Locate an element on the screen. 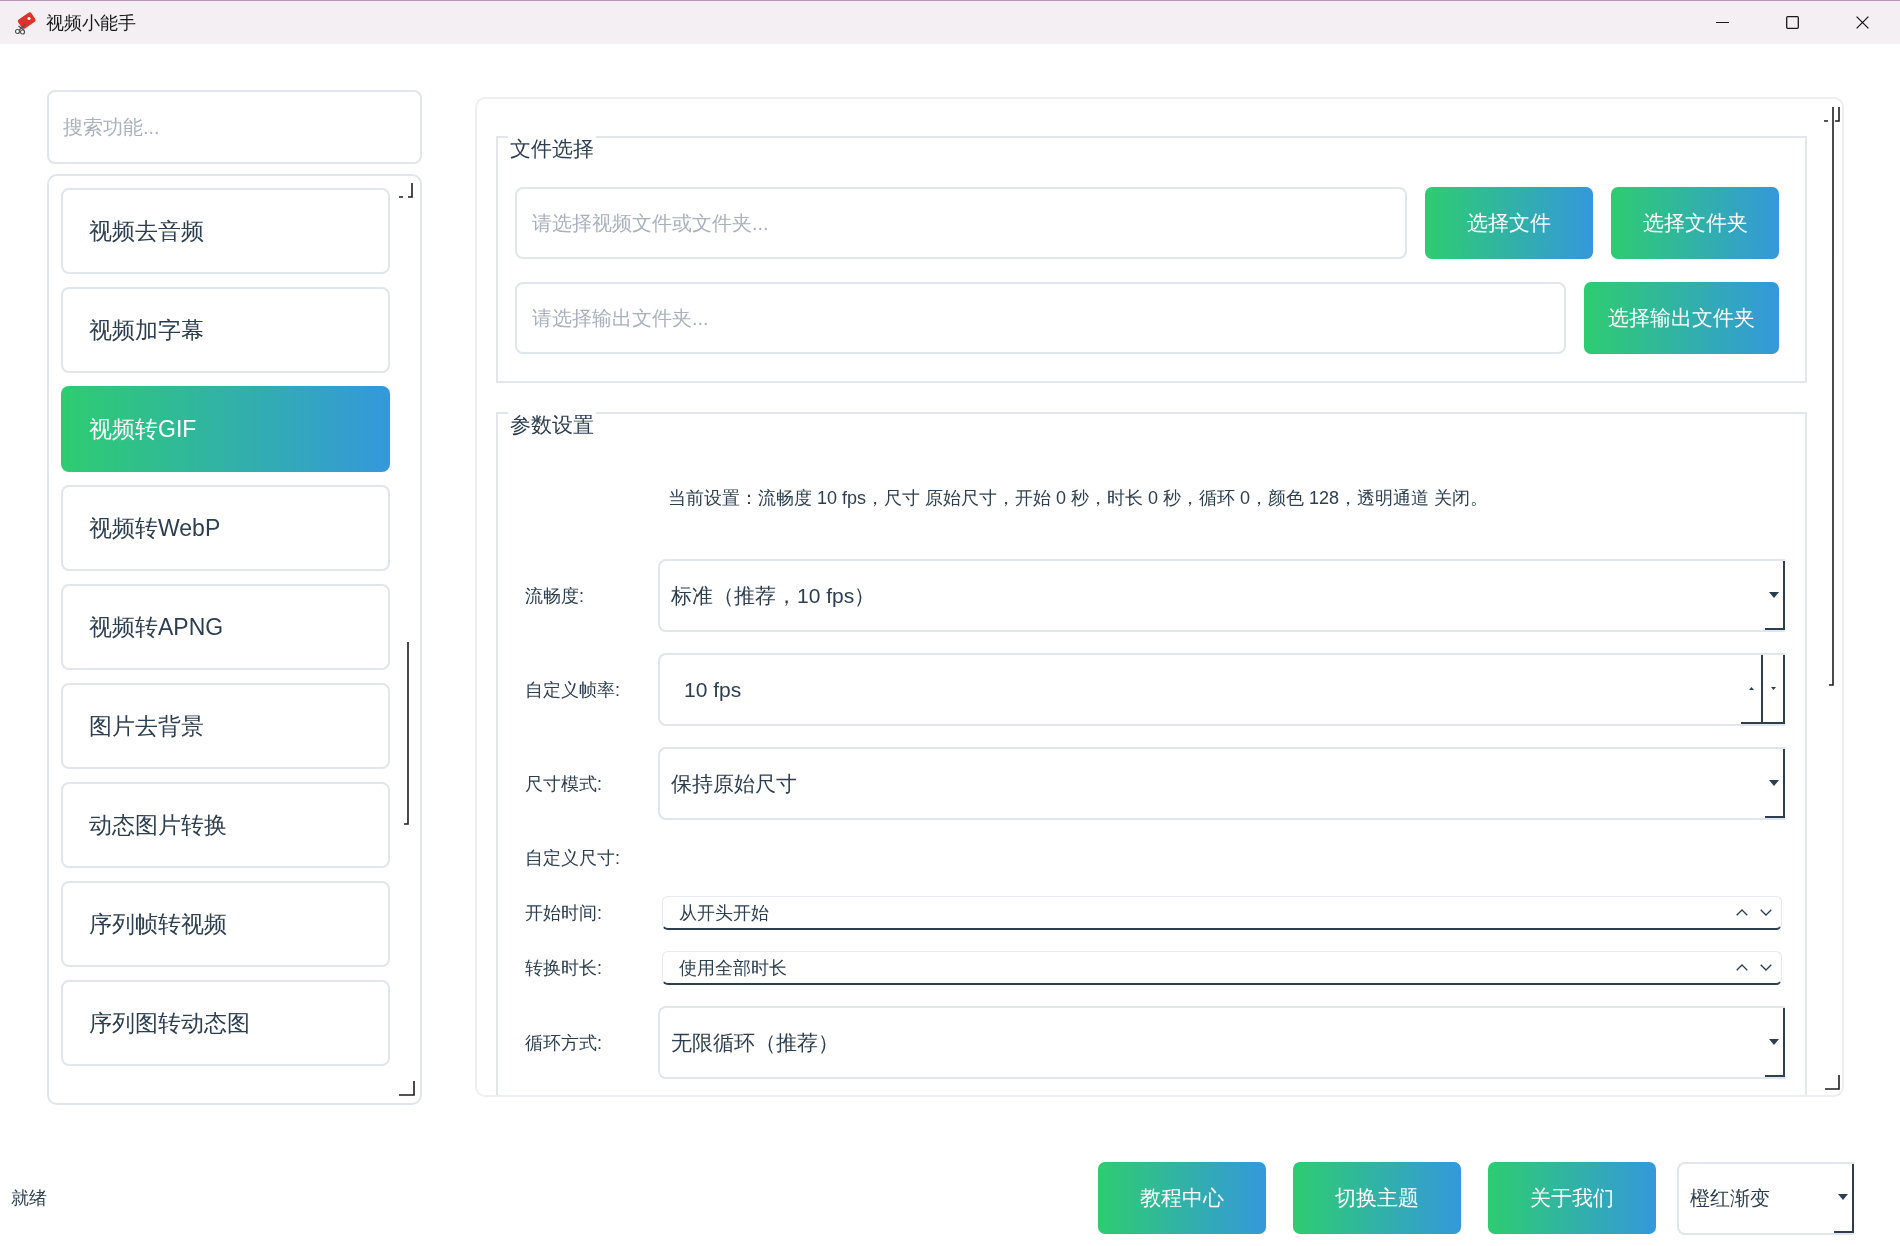 This screenshot has width=1900, height=1246. spin-down-button is located at coordinates (1774, 689).